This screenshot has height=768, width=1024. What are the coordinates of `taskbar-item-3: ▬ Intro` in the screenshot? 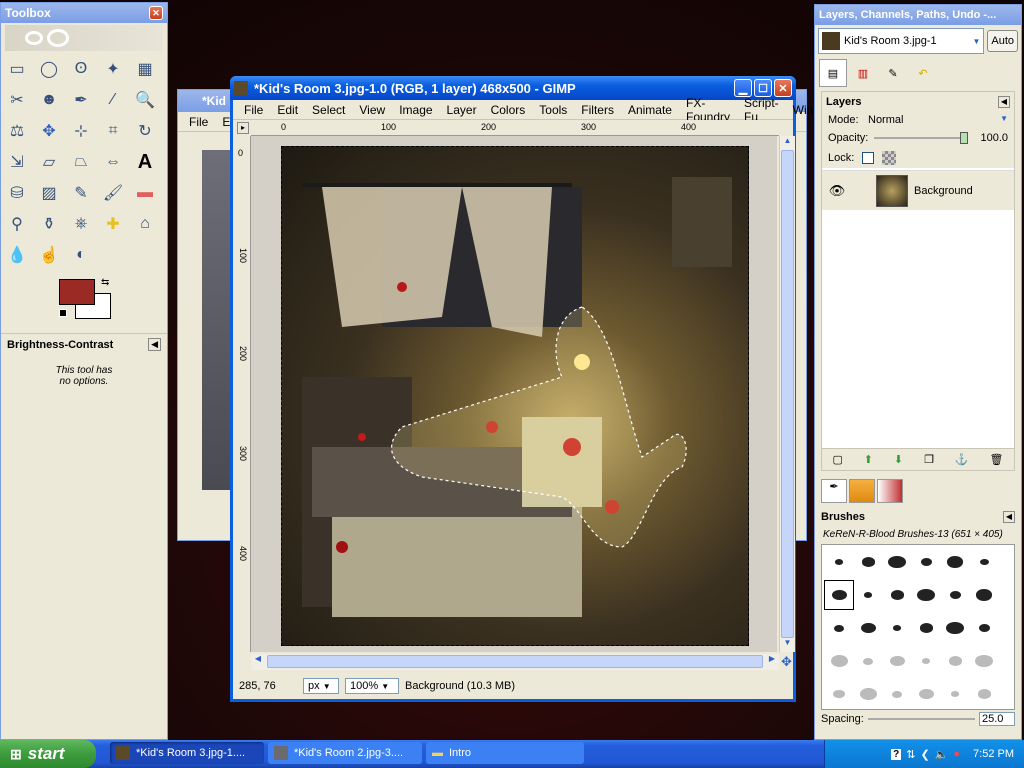 It's located at (505, 753).